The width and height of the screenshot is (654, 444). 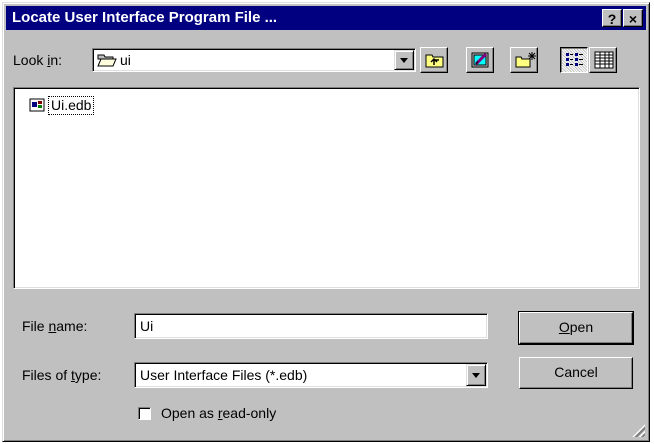 I want to click on desktop-button, so click(x=480, y=60).